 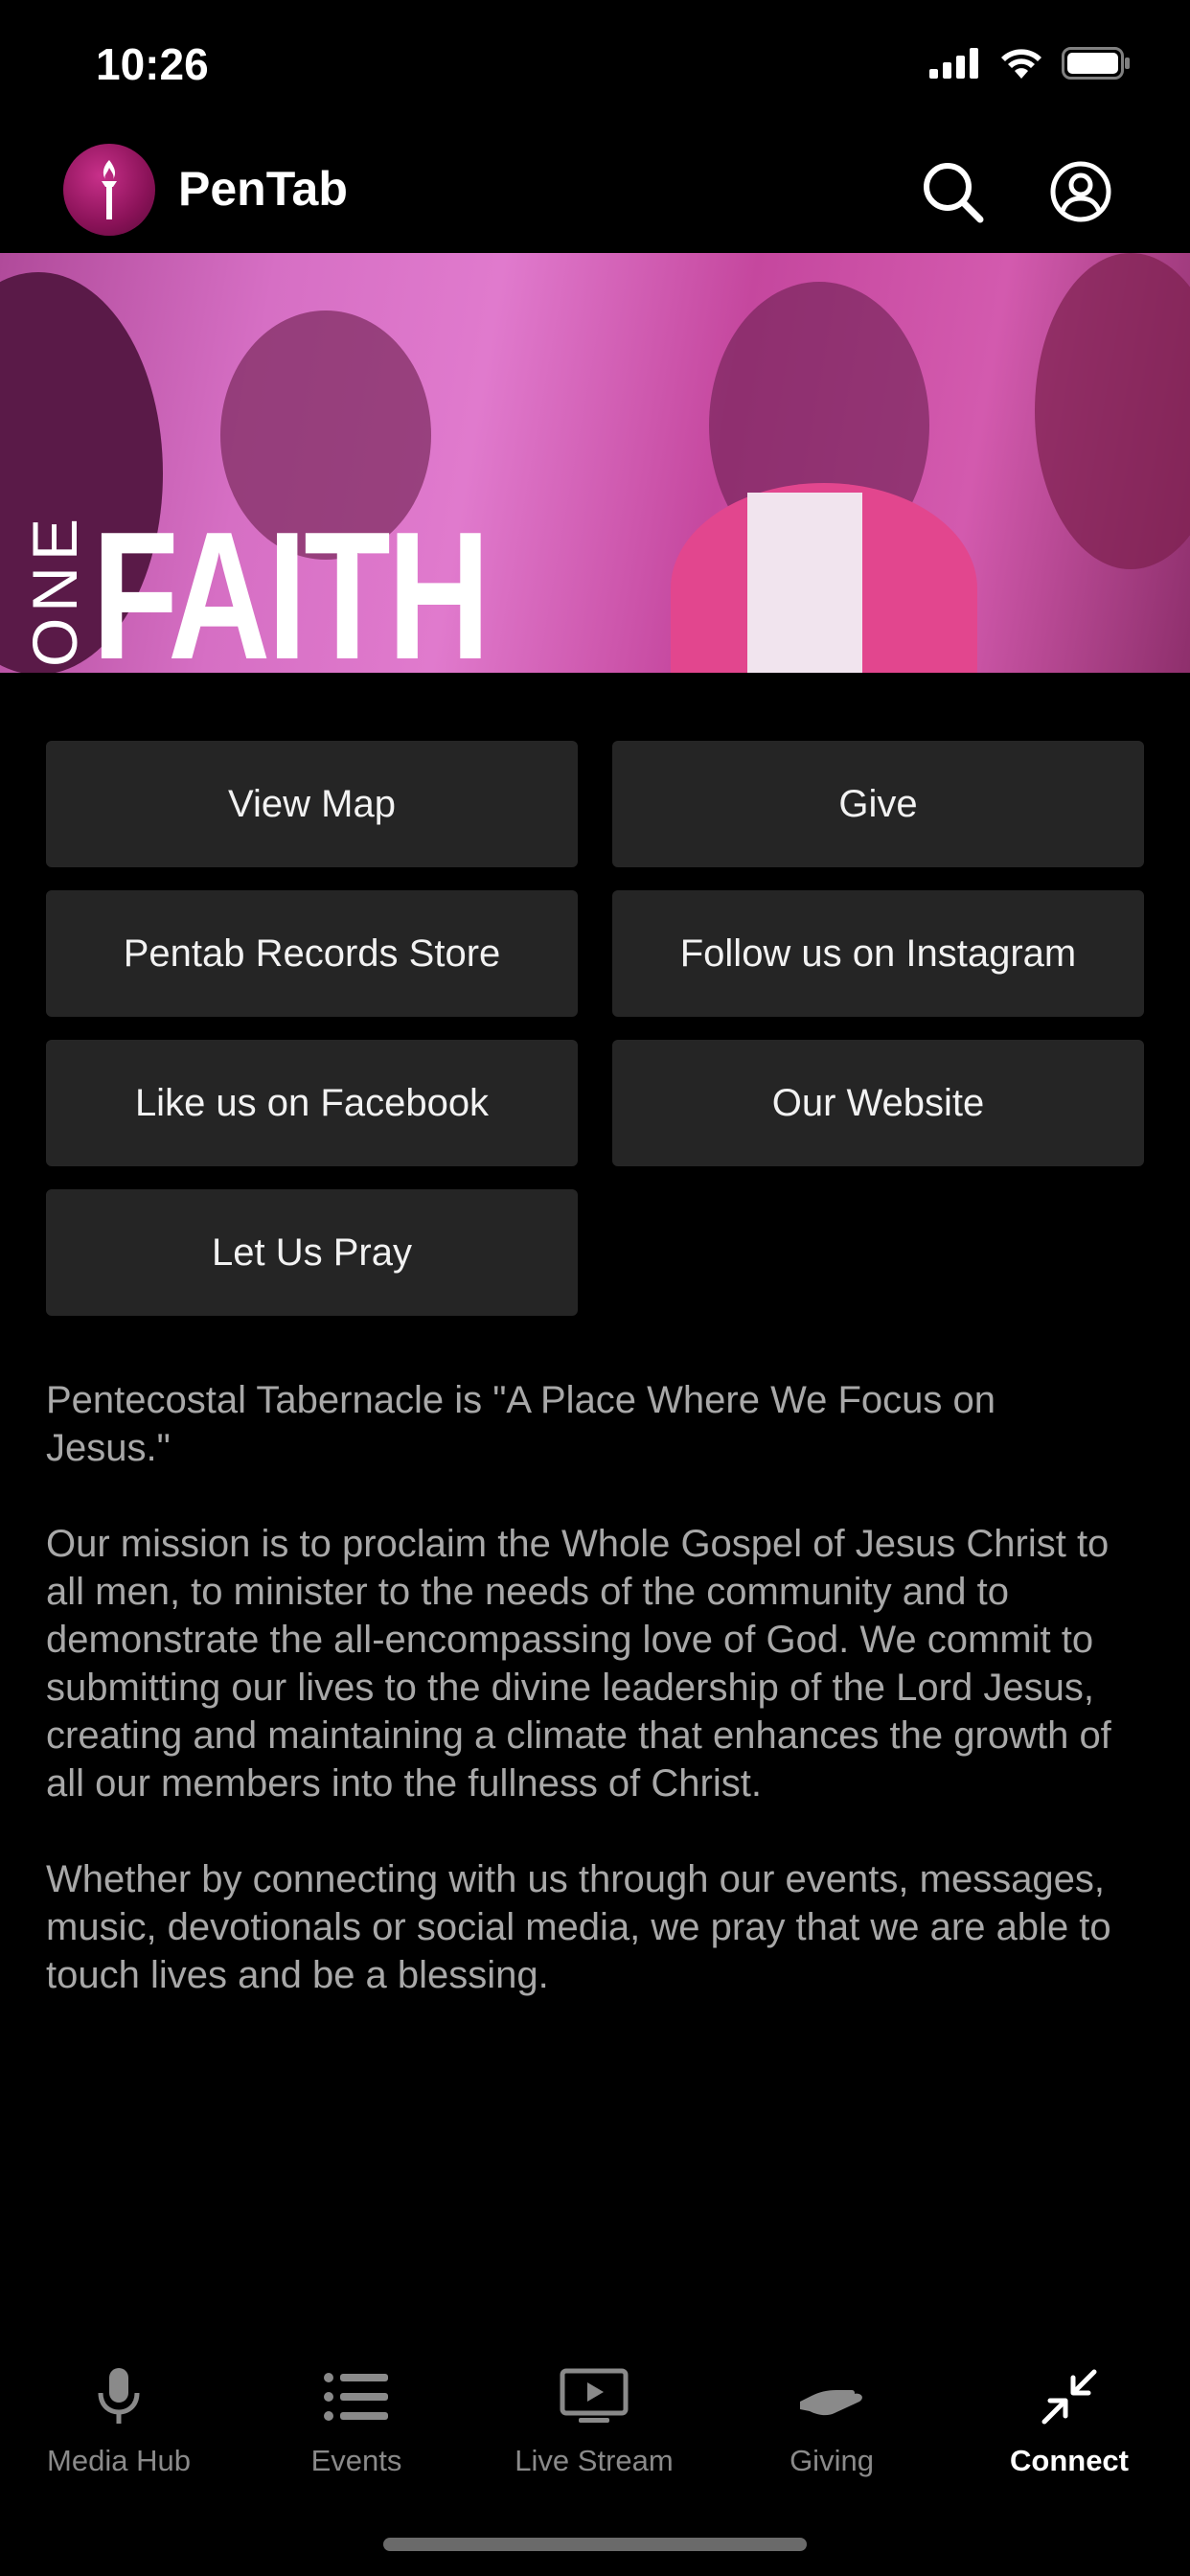 What do you see at coordinates (831, 2403) in the screenshot?
I see `hand-giving-icon` at bounding box center [831, 2403].